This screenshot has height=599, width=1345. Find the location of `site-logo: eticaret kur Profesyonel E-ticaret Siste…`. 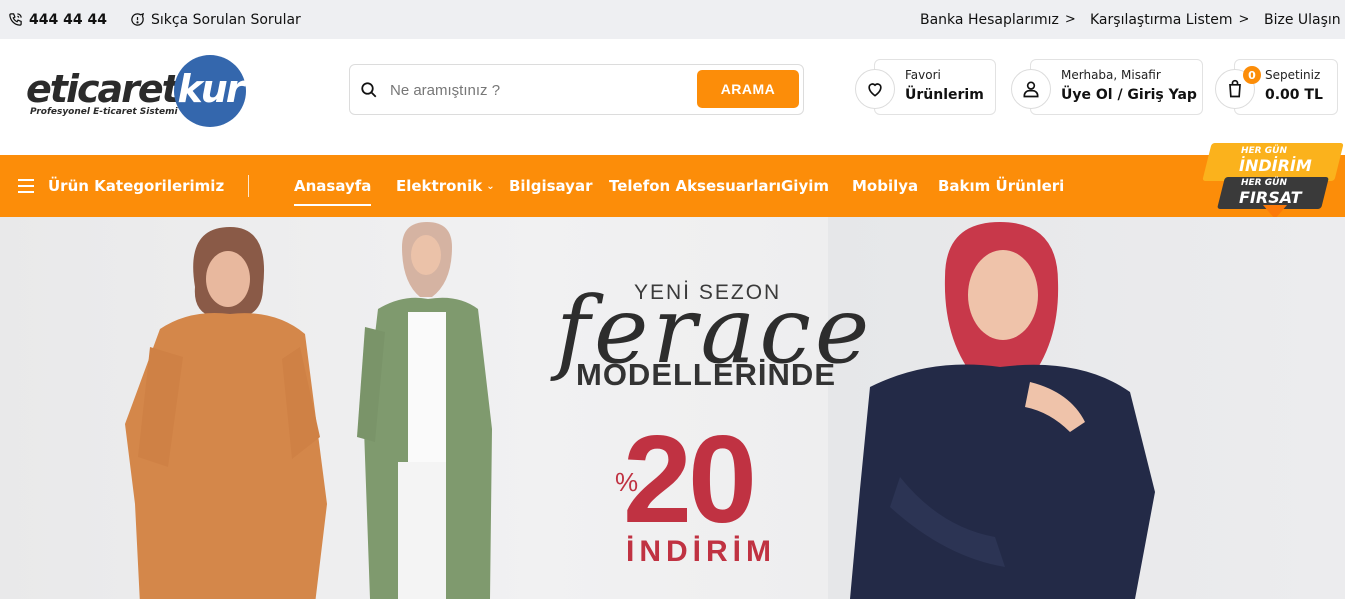

site-logo: eticaret kur Profesyonel E-ticaret Siste… is located at coordinates (136, 91).